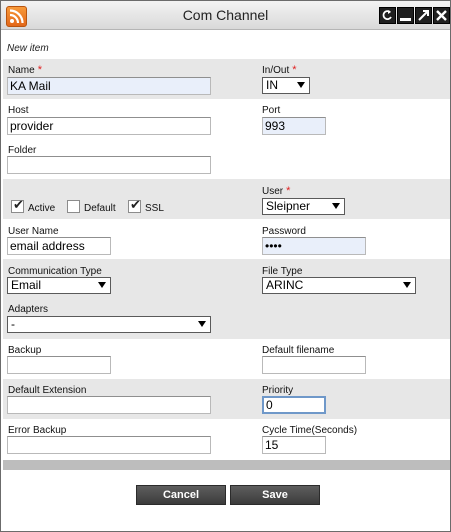 This screenshot has width=451, height=532. What do you see at coordinates (310, 430) in the screenshot?
I see `cycle-time-label: Cycle Time(Seconds)` at bounding box center [310, 430].